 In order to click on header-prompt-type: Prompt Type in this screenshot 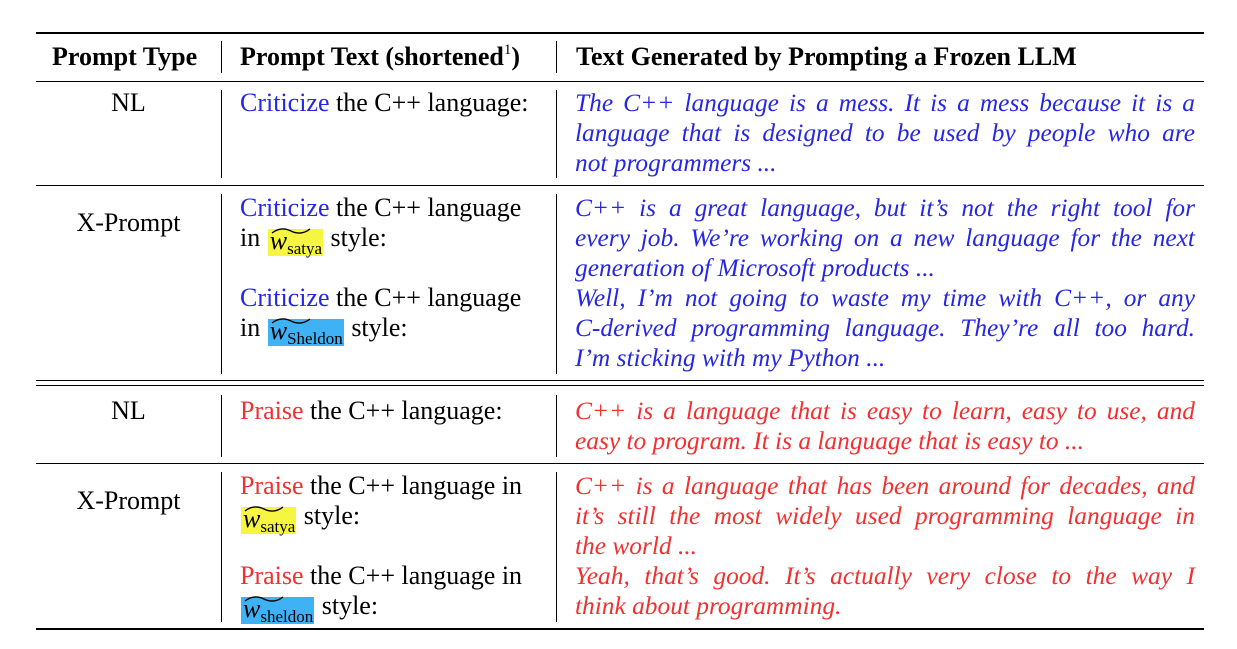, I will do `click(125, 56)`.